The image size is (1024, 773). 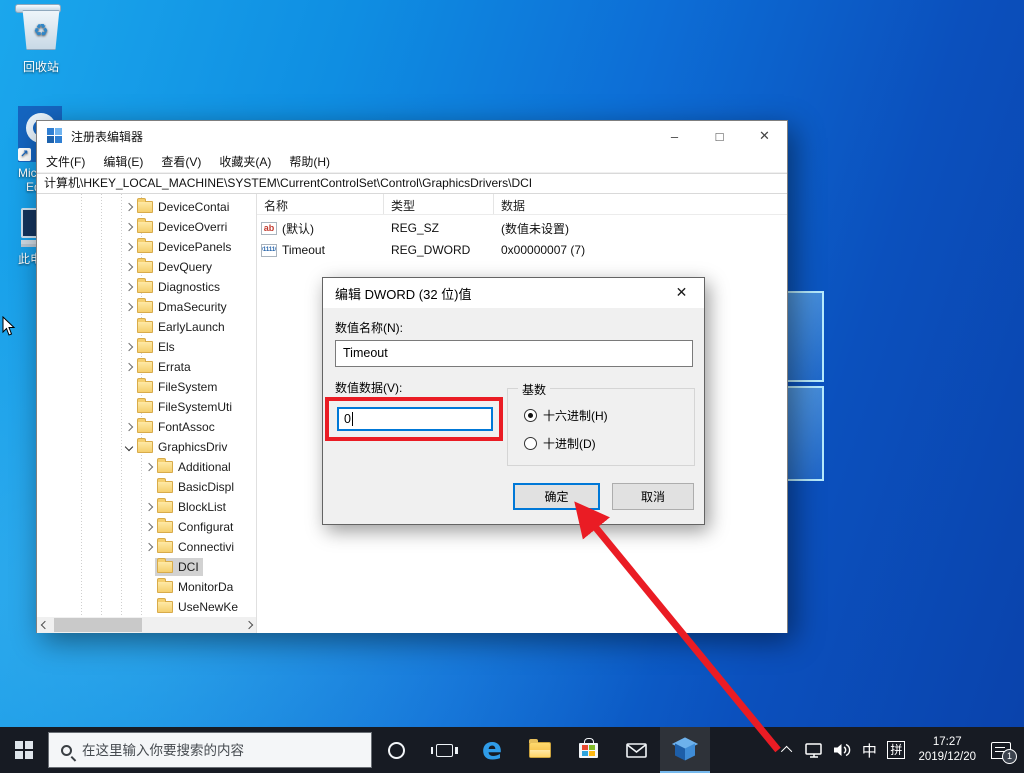 I want to click on column-header-type: 类型, so click(x=439, y=204).